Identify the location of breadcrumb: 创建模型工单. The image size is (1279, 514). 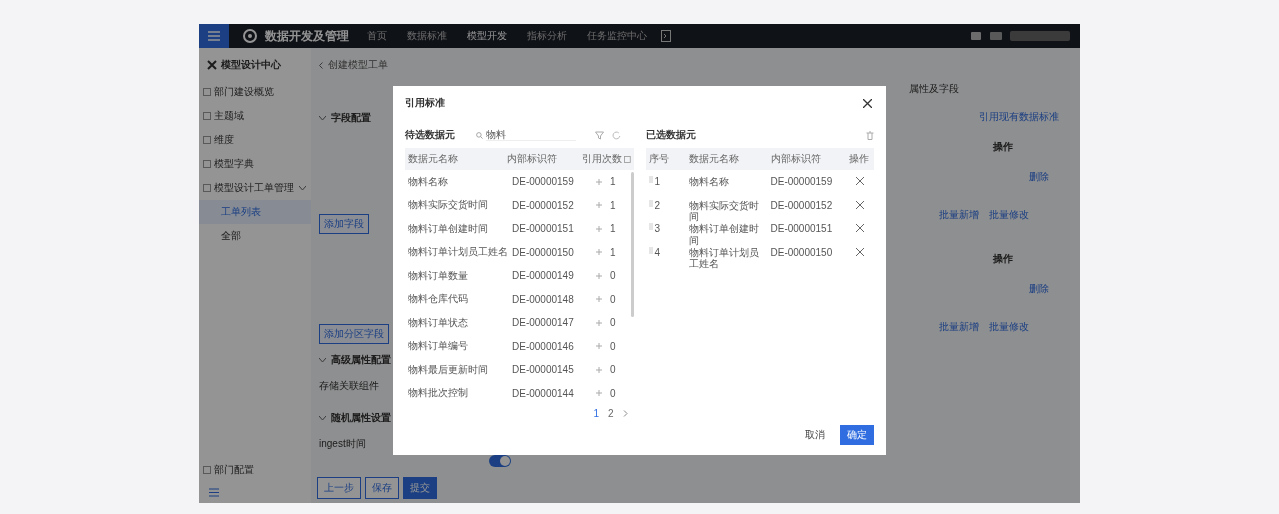
(358, 65).